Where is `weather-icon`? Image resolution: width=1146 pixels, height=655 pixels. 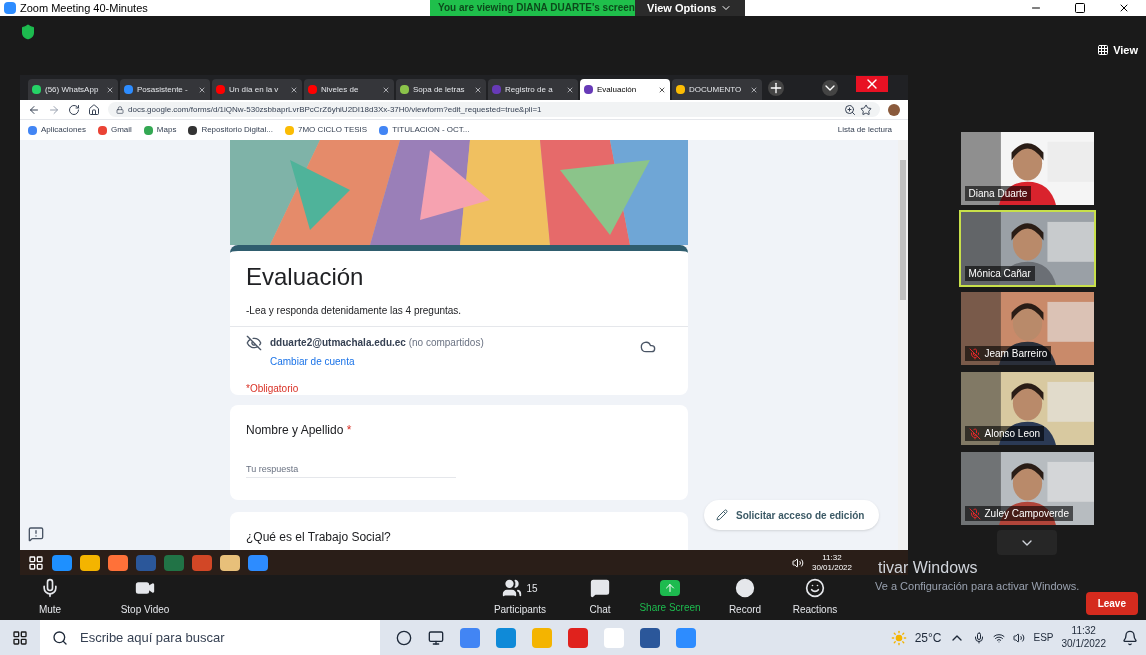
weather-icon is located at coordinates (898, 637).